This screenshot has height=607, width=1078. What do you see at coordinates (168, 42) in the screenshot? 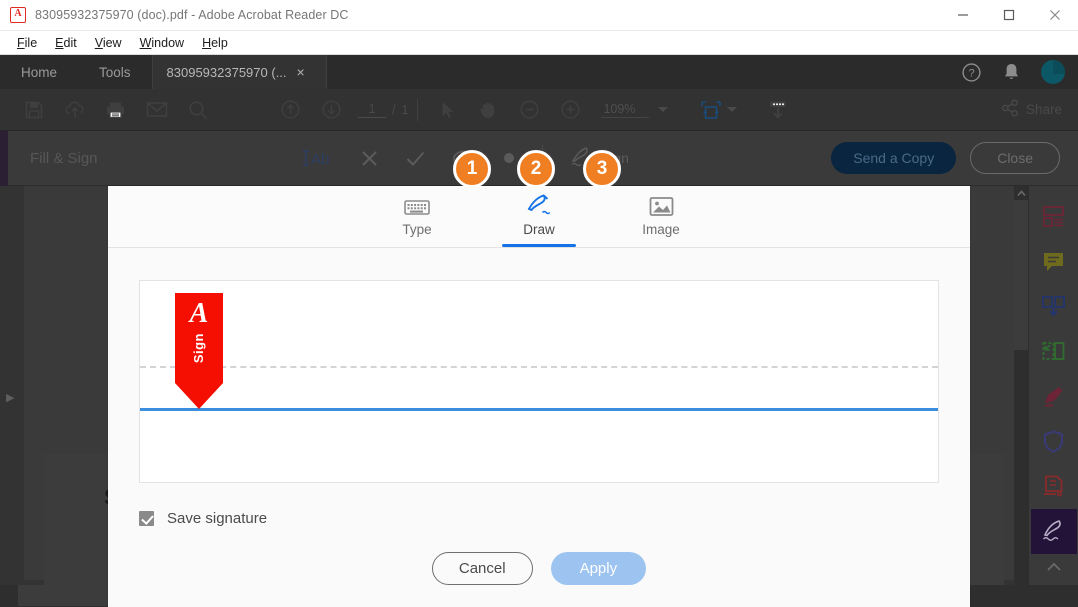
I see `menu-window-rest: indow` at bounding box center [168, 42].